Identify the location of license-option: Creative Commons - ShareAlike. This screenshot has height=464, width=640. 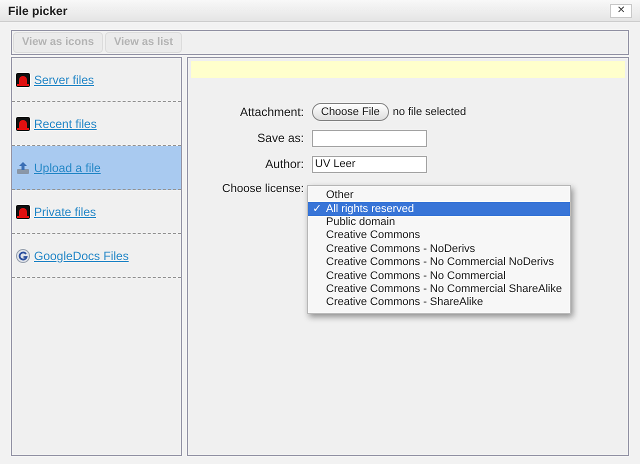
(439, 303).